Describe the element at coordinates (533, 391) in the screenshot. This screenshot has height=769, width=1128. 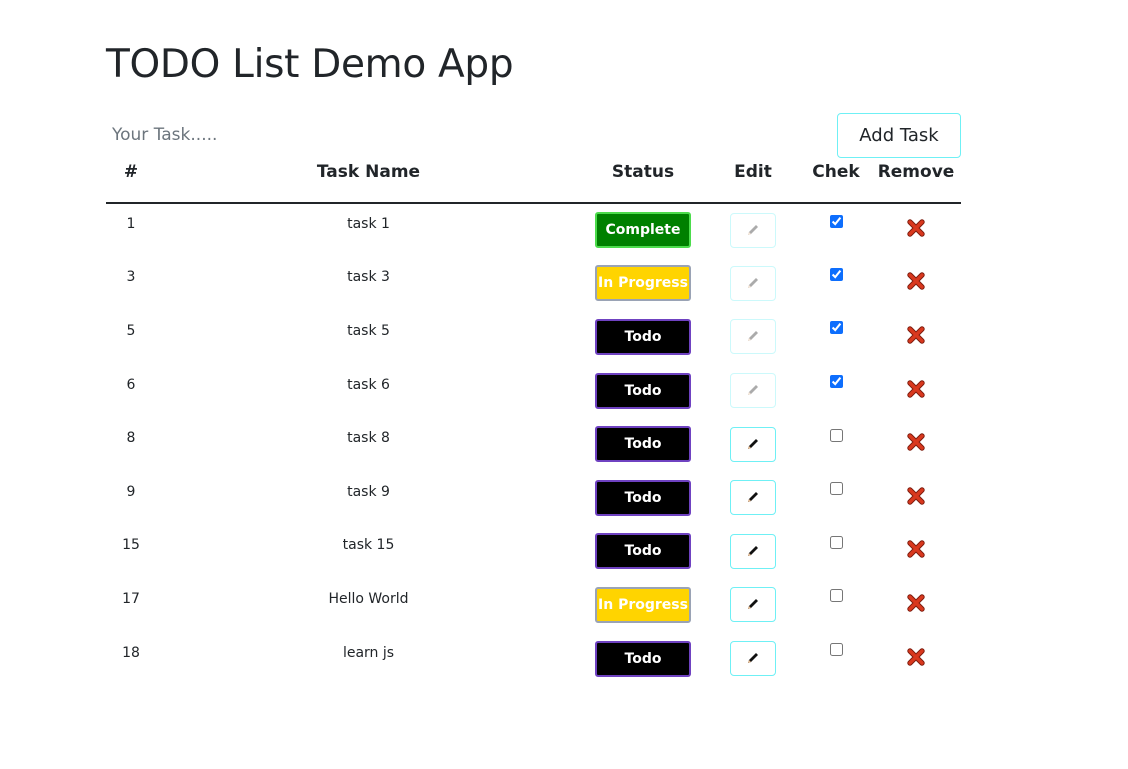
I see `table-row: 6 task 6 Todo` at that location.